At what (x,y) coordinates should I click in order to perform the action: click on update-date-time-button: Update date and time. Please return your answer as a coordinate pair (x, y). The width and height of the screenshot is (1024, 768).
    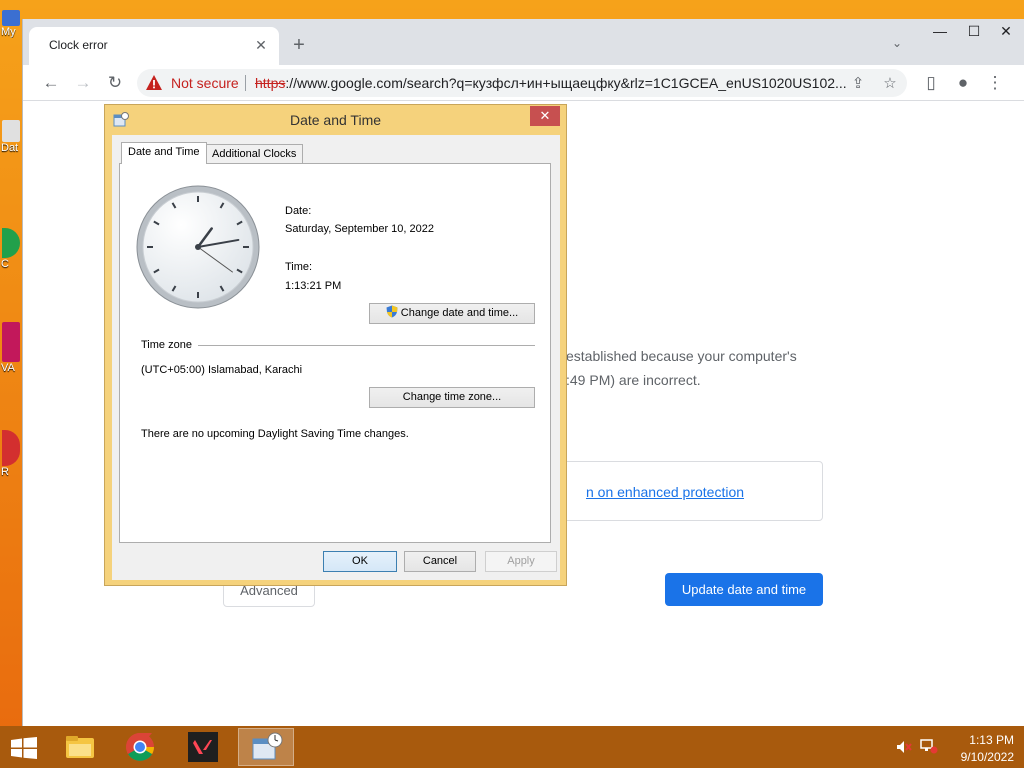
    Looking at the image, I should click on (744, 589).